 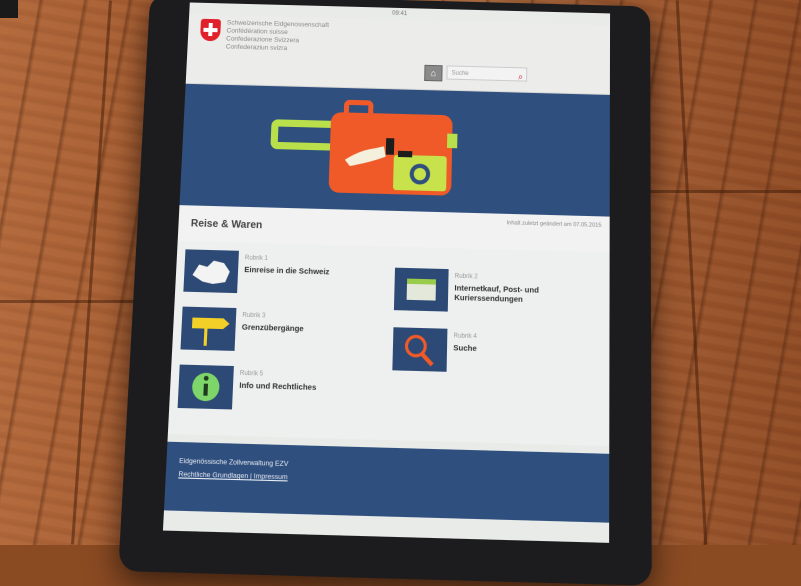 I want to click on home-icon: ⌂, so click(x=433, y=73).